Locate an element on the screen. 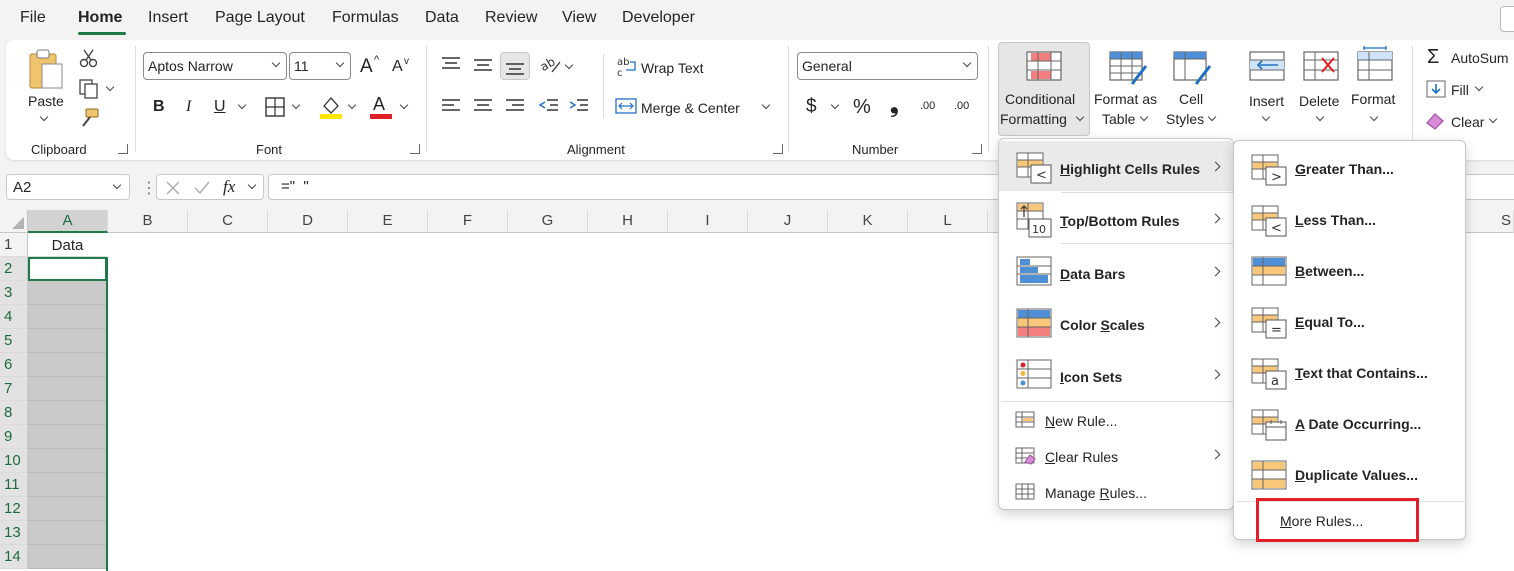 The height and width of the screenshot is (571, 1514). format-as-table-icon is located at coordinates (1128, 68).